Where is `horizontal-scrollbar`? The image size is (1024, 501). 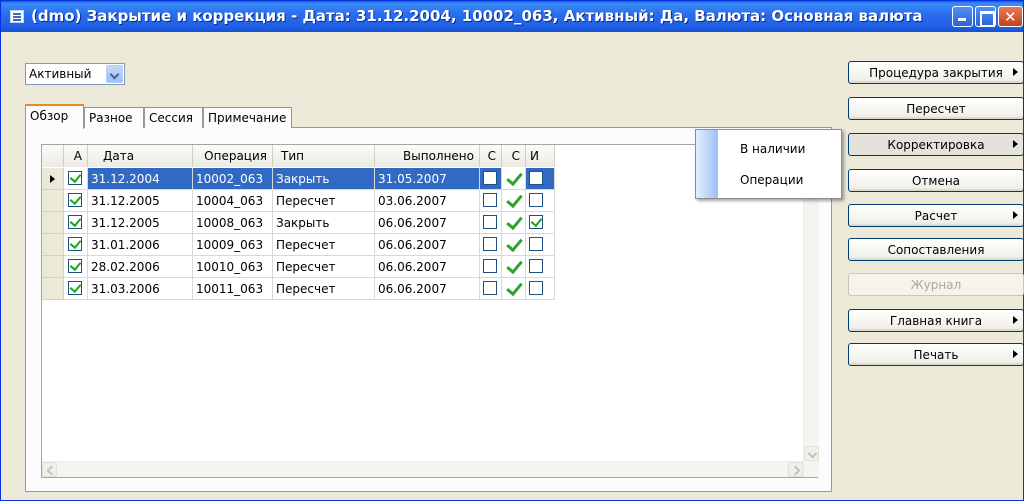 horizontal-scrollbar is located at coordinates (422, 469).